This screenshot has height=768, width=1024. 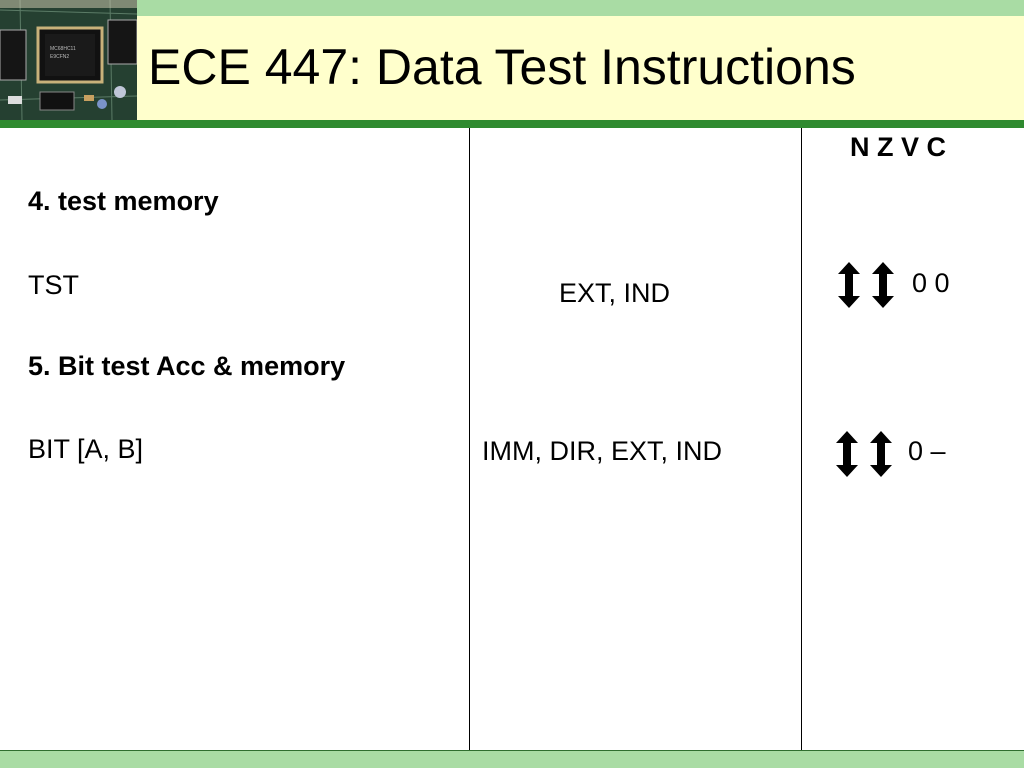 I want to click on bottom-strip, so click(x=512, y=759).